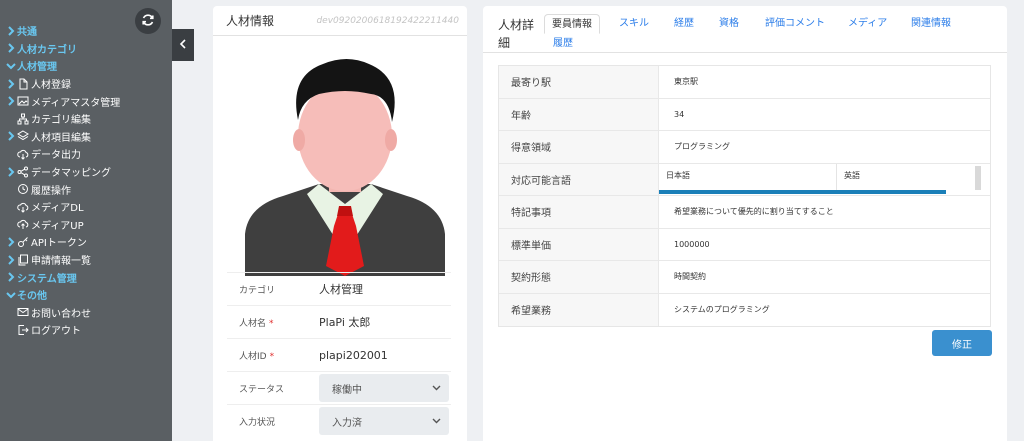 Image resolution: width=1024 pixels, height=441 pixels. I want to click on sidebar-item: APIトークン, so click(86, 242).